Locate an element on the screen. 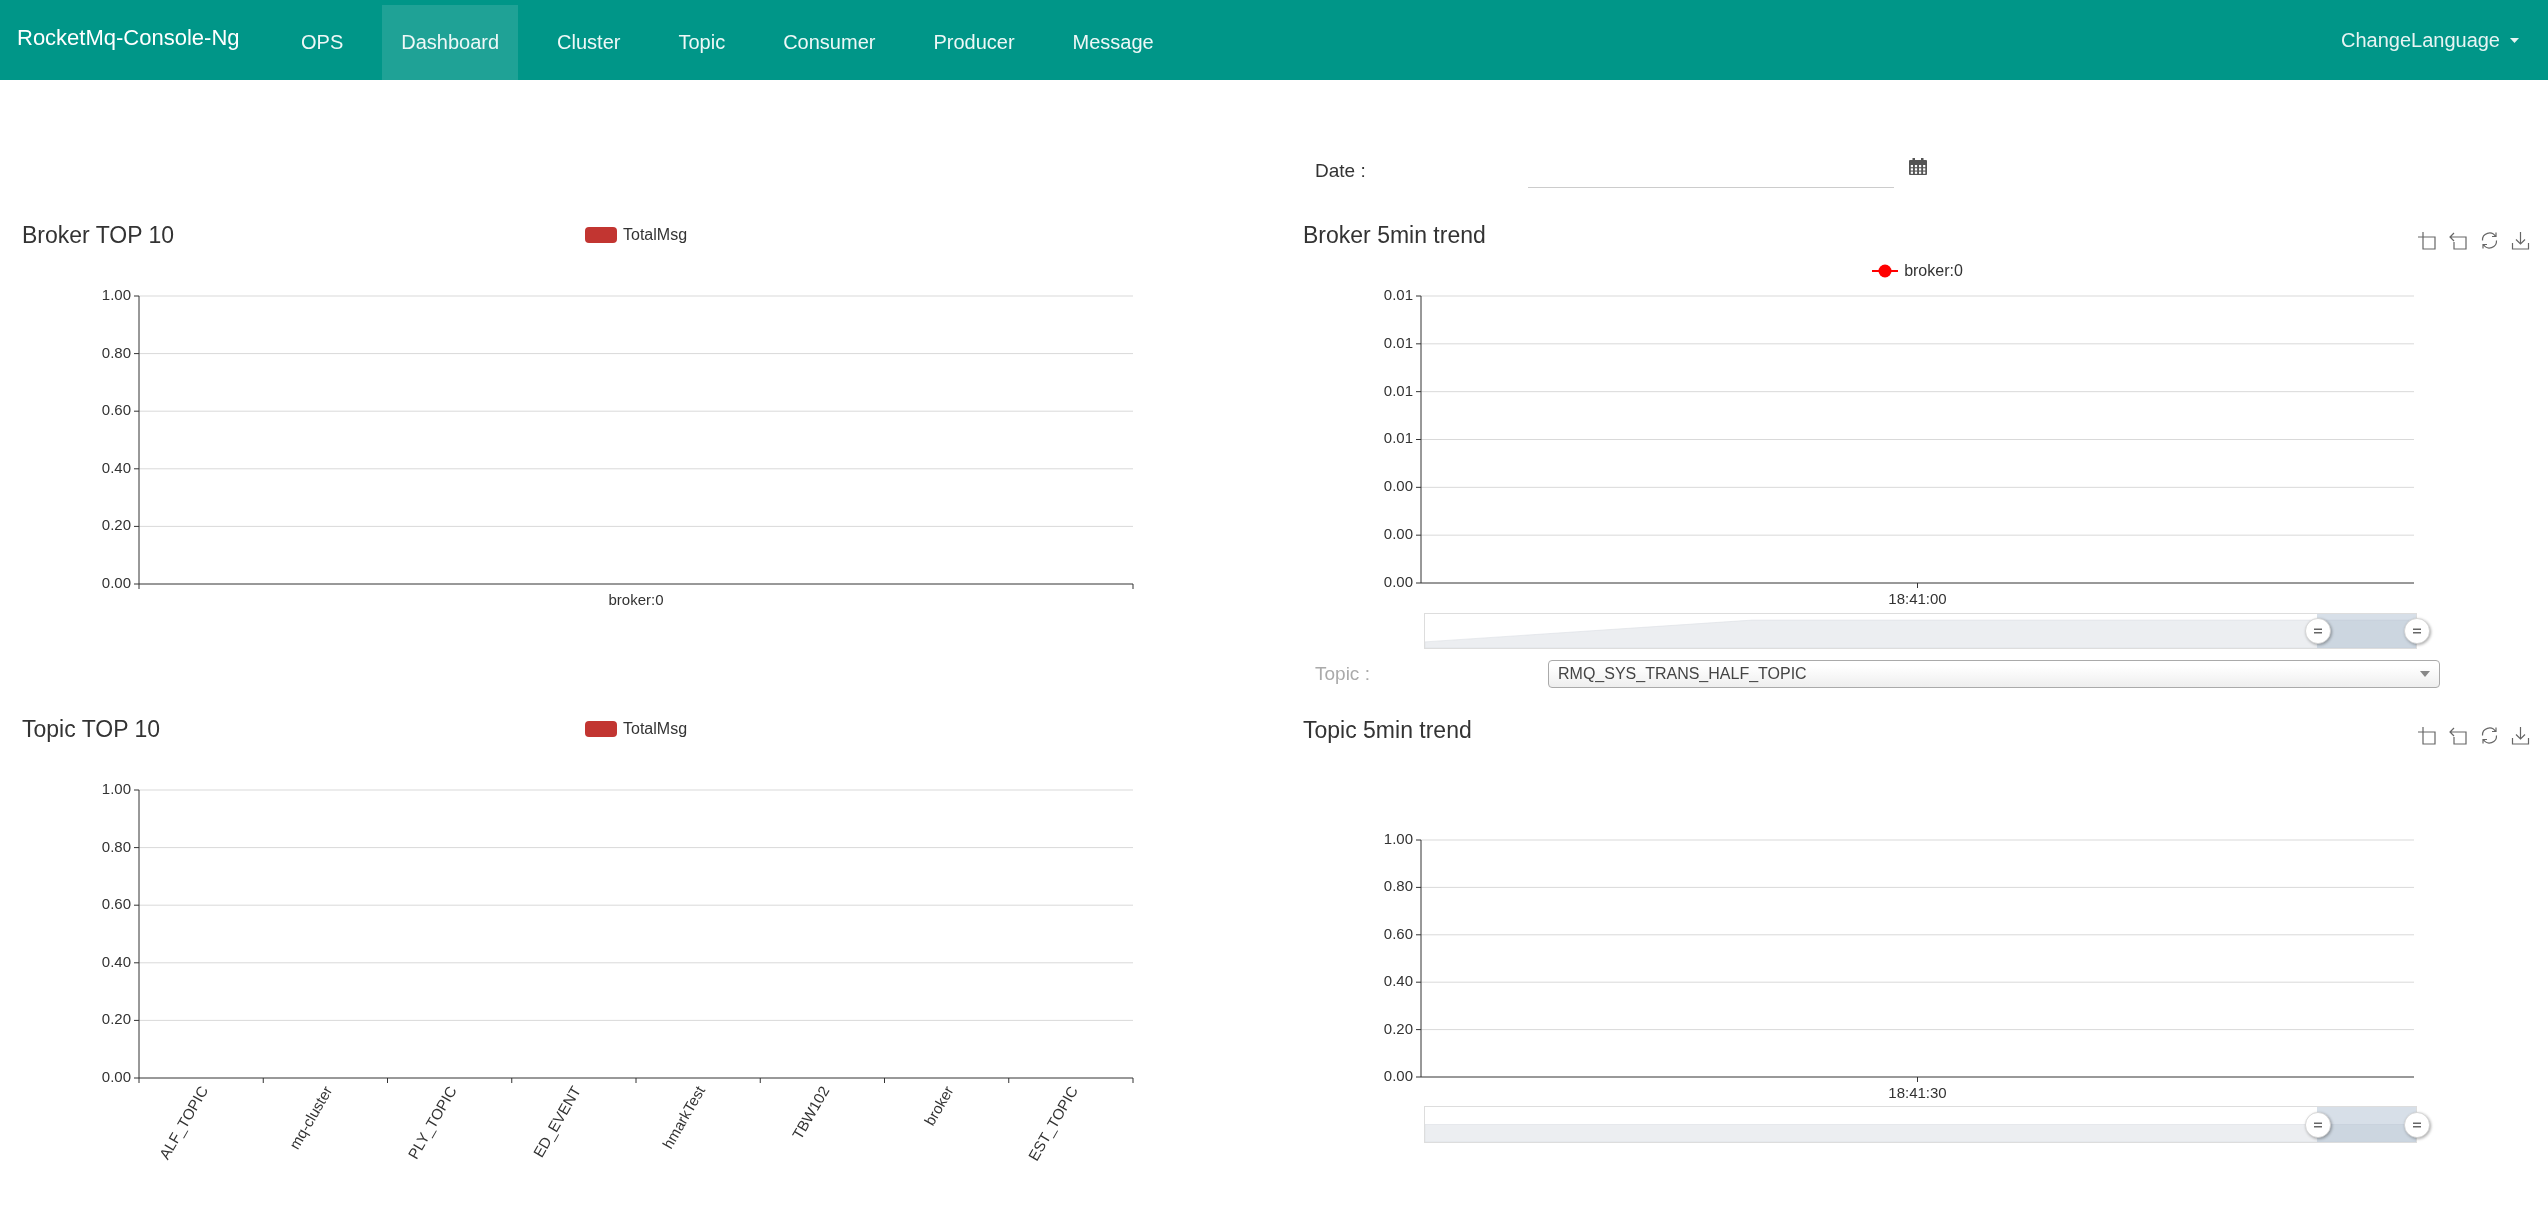 The width and height of the screenshot is (2548, 1205). nav-tab: Cluster is located at coordinates (589, 42).